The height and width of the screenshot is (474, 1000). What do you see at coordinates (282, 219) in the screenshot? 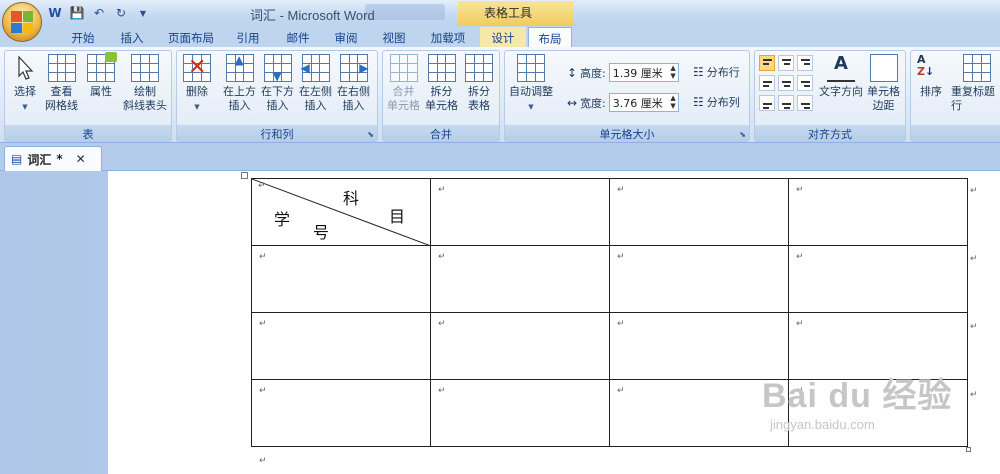
I see `header-text-xue: 学` at bounding box center [282, 219].